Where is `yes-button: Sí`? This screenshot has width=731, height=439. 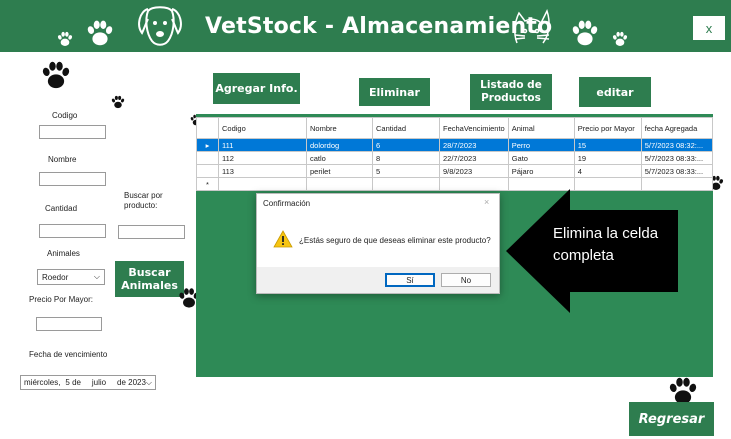 yes-button: Sí is located at coordinates (410, 280).